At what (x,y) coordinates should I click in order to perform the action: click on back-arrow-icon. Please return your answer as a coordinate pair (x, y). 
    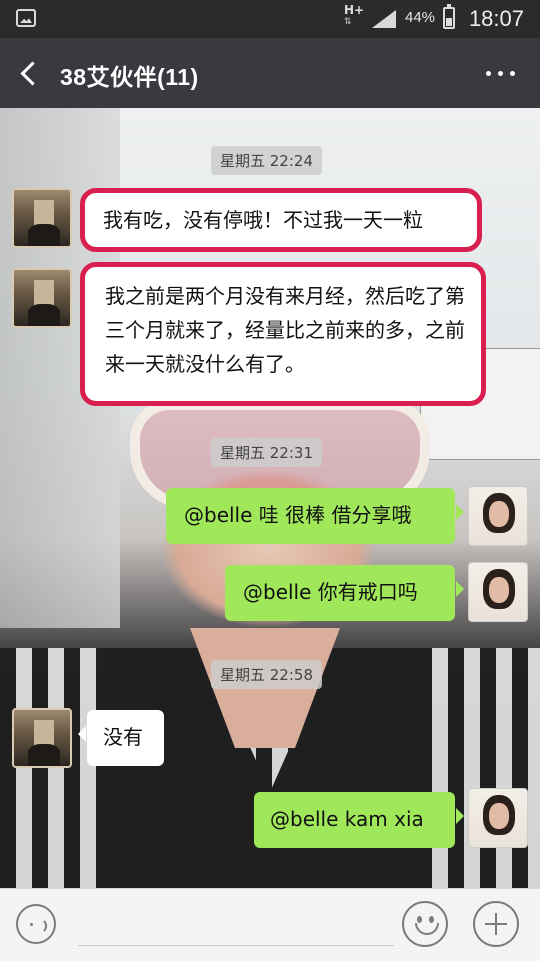
    Looking at the image, I should click on (31, 73).